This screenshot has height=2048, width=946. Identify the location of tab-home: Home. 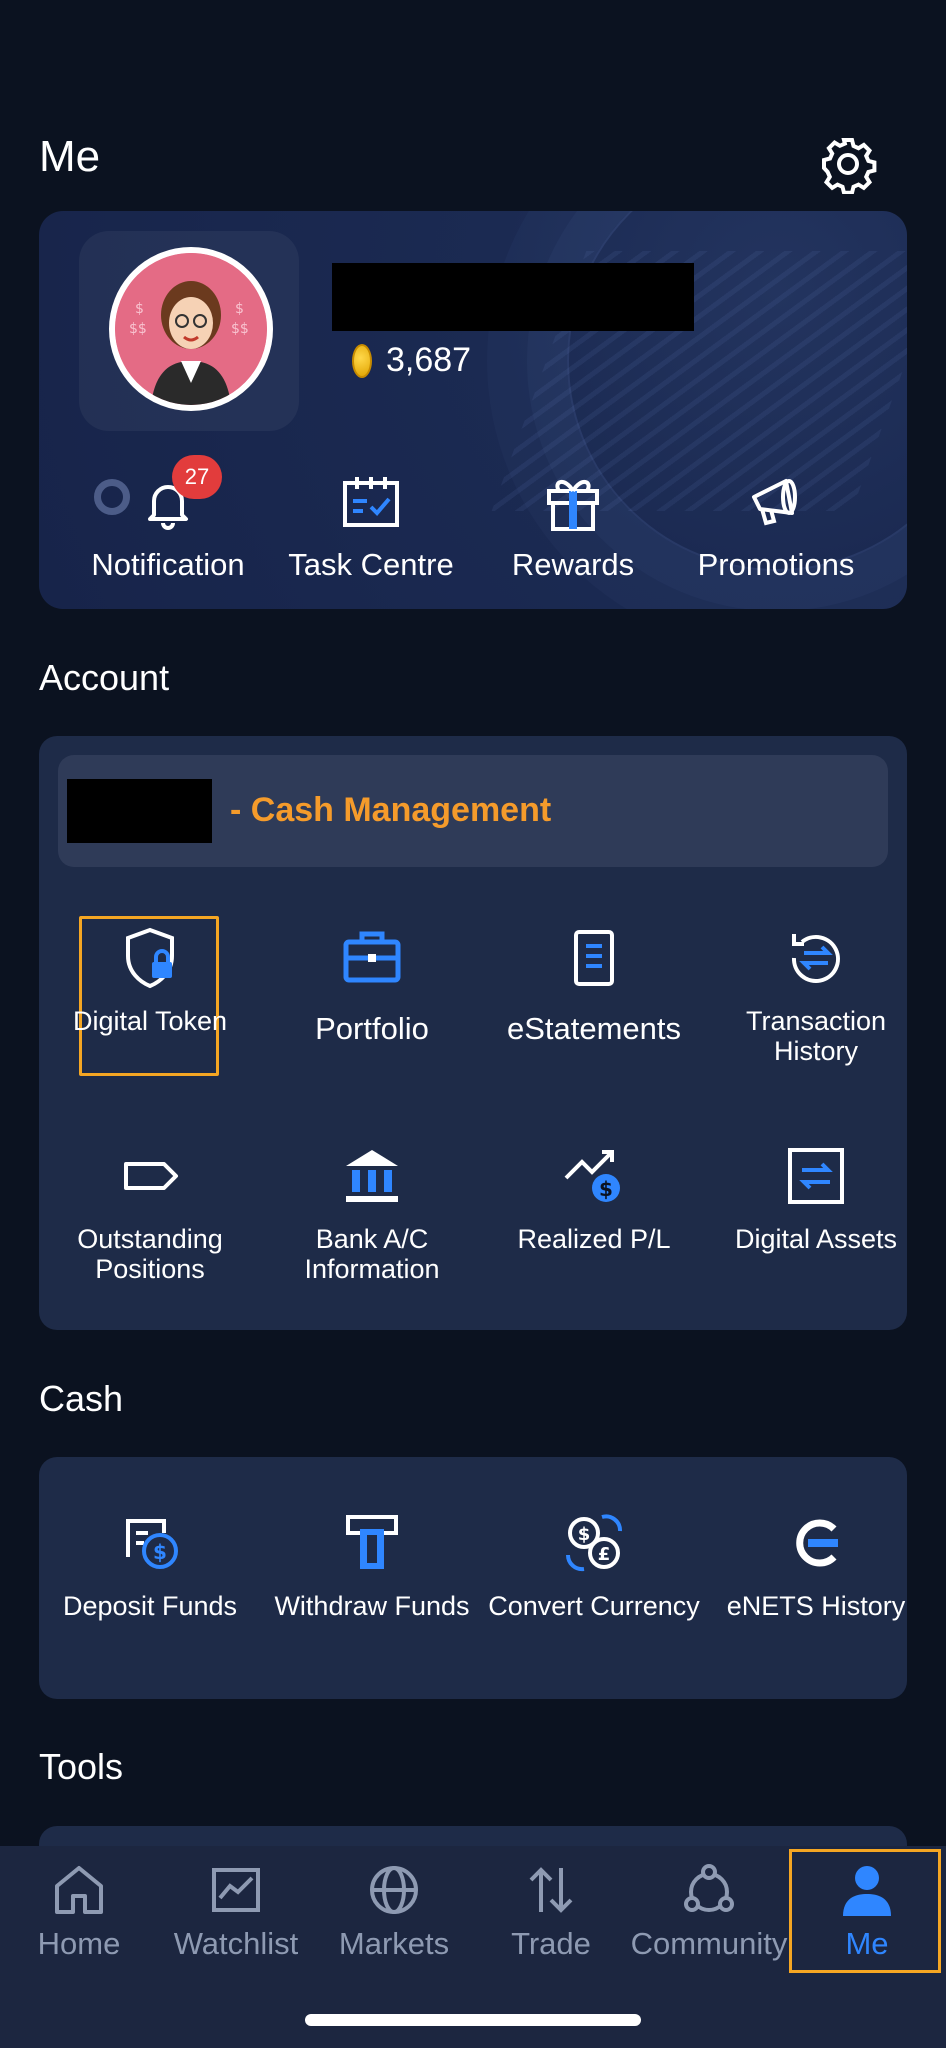
(79, 1911).